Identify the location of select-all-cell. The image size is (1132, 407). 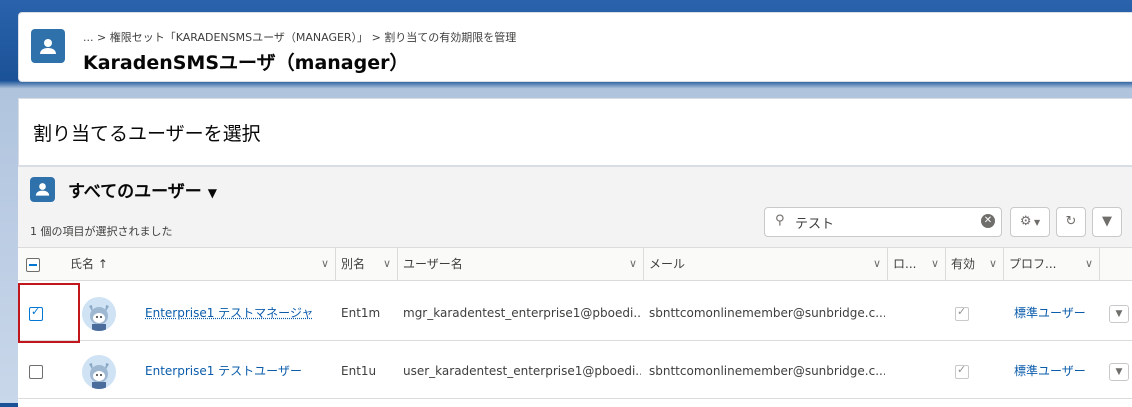
(38, 264).